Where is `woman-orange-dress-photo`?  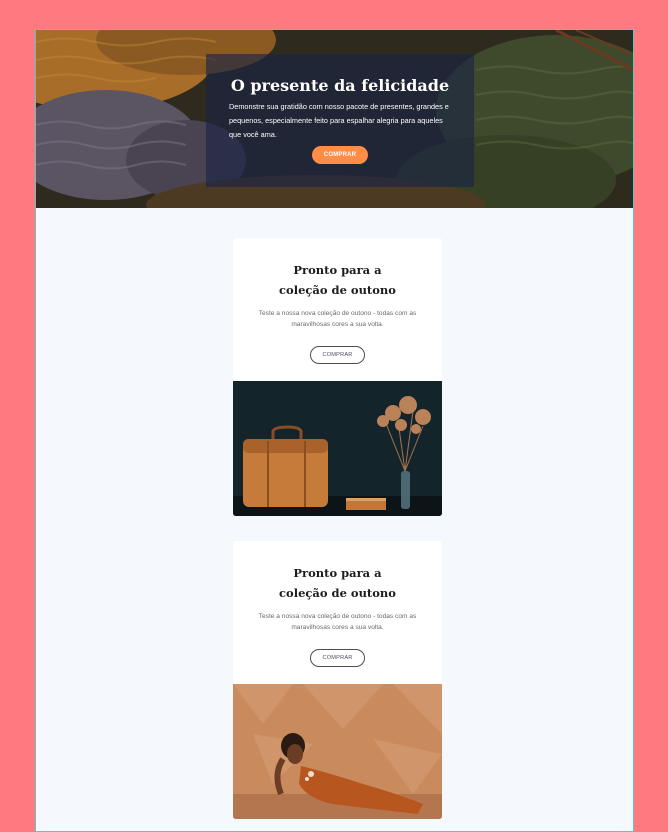
woman-orange-dress-photo is located at coordinates (337, 751).